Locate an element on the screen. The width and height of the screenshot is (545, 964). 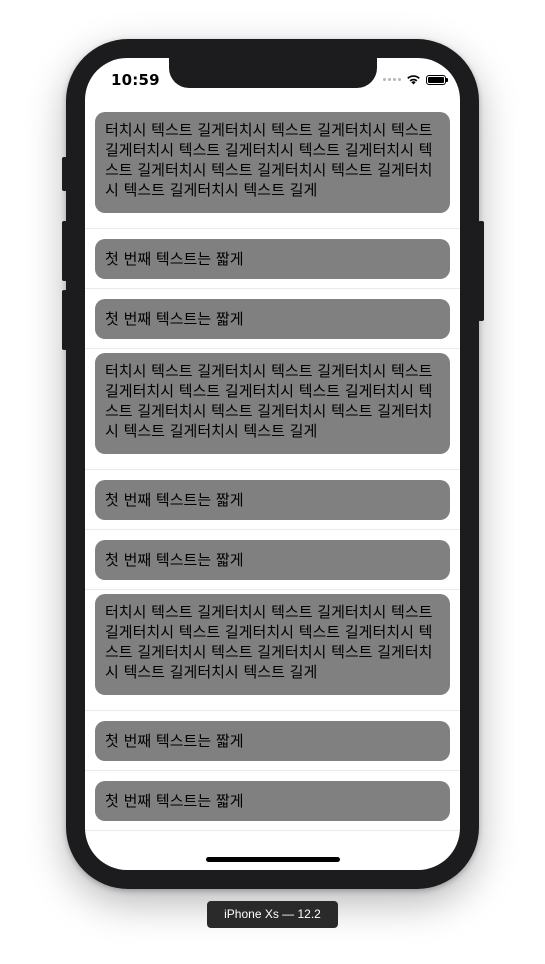
power-button is located at coordinates (481, 271).